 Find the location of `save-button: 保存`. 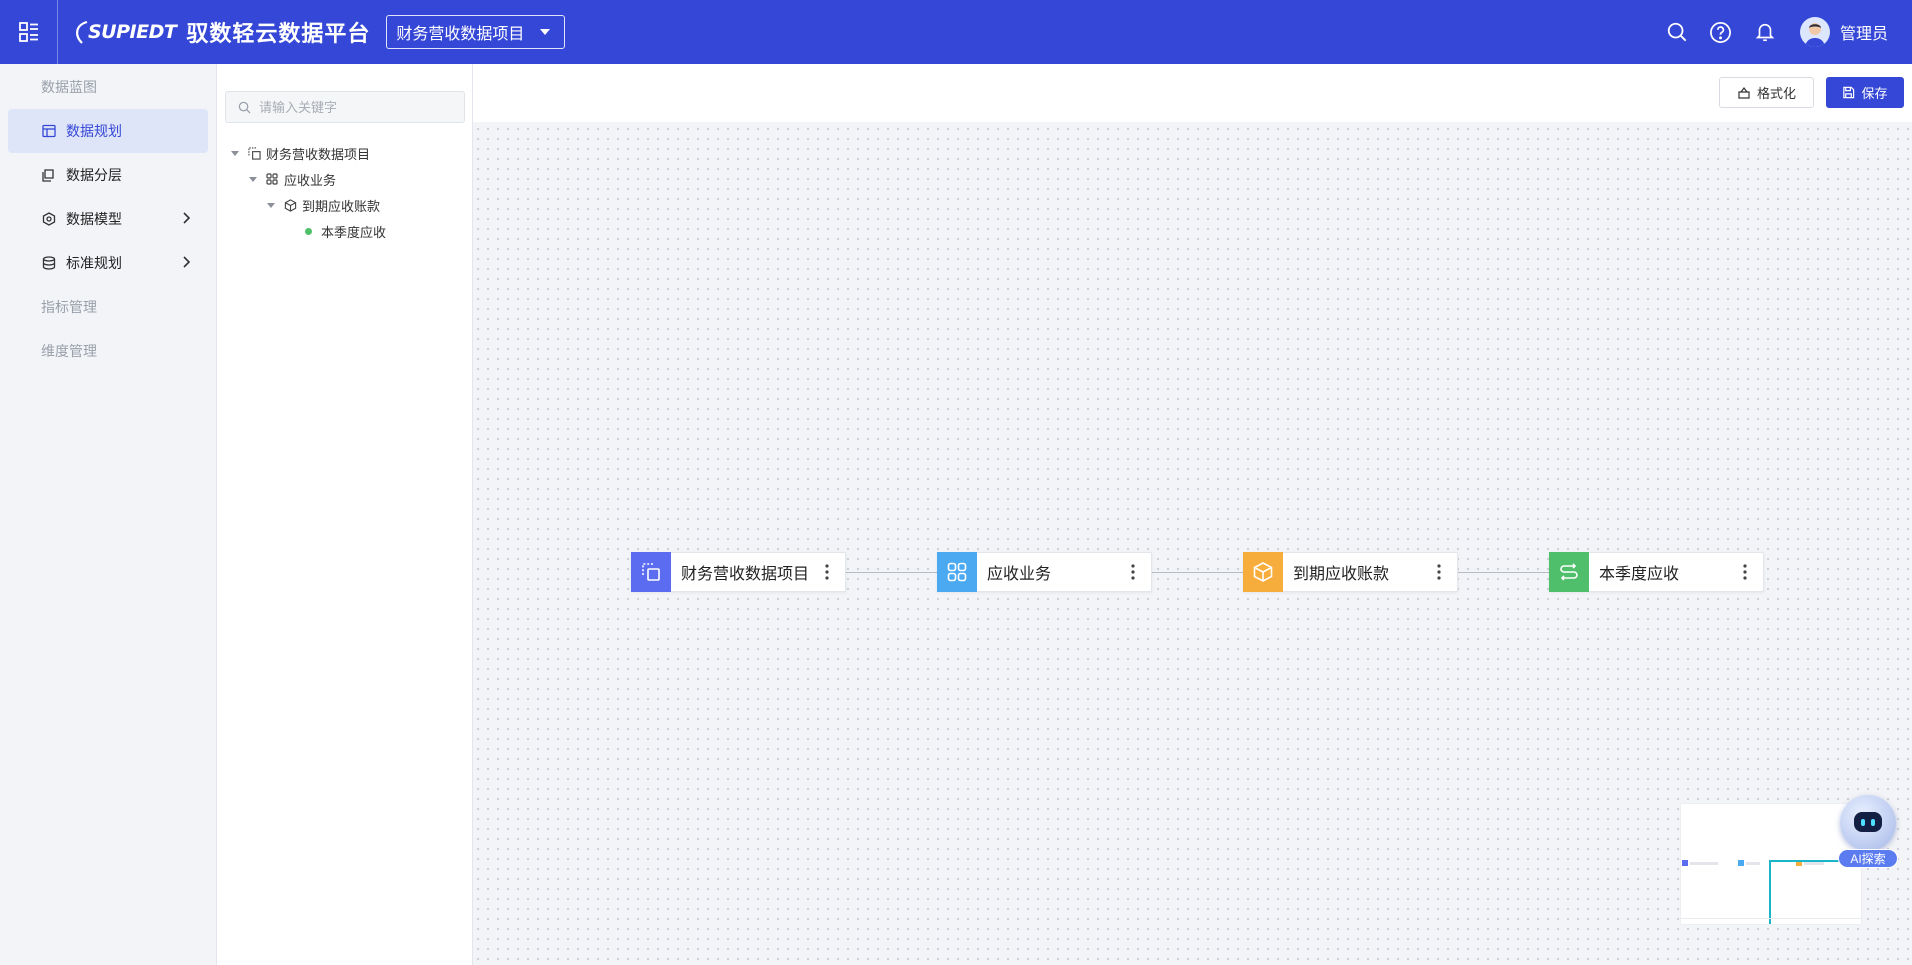

save-button: 保存 is located at coordinates (1865, 92).